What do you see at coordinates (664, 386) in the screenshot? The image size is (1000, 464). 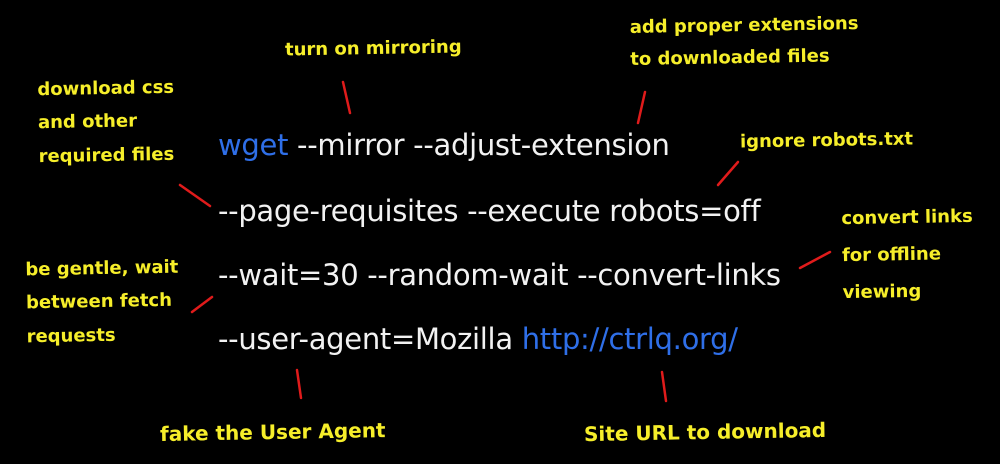 I see `pointer-site-url` at bounding box center [664, 386].